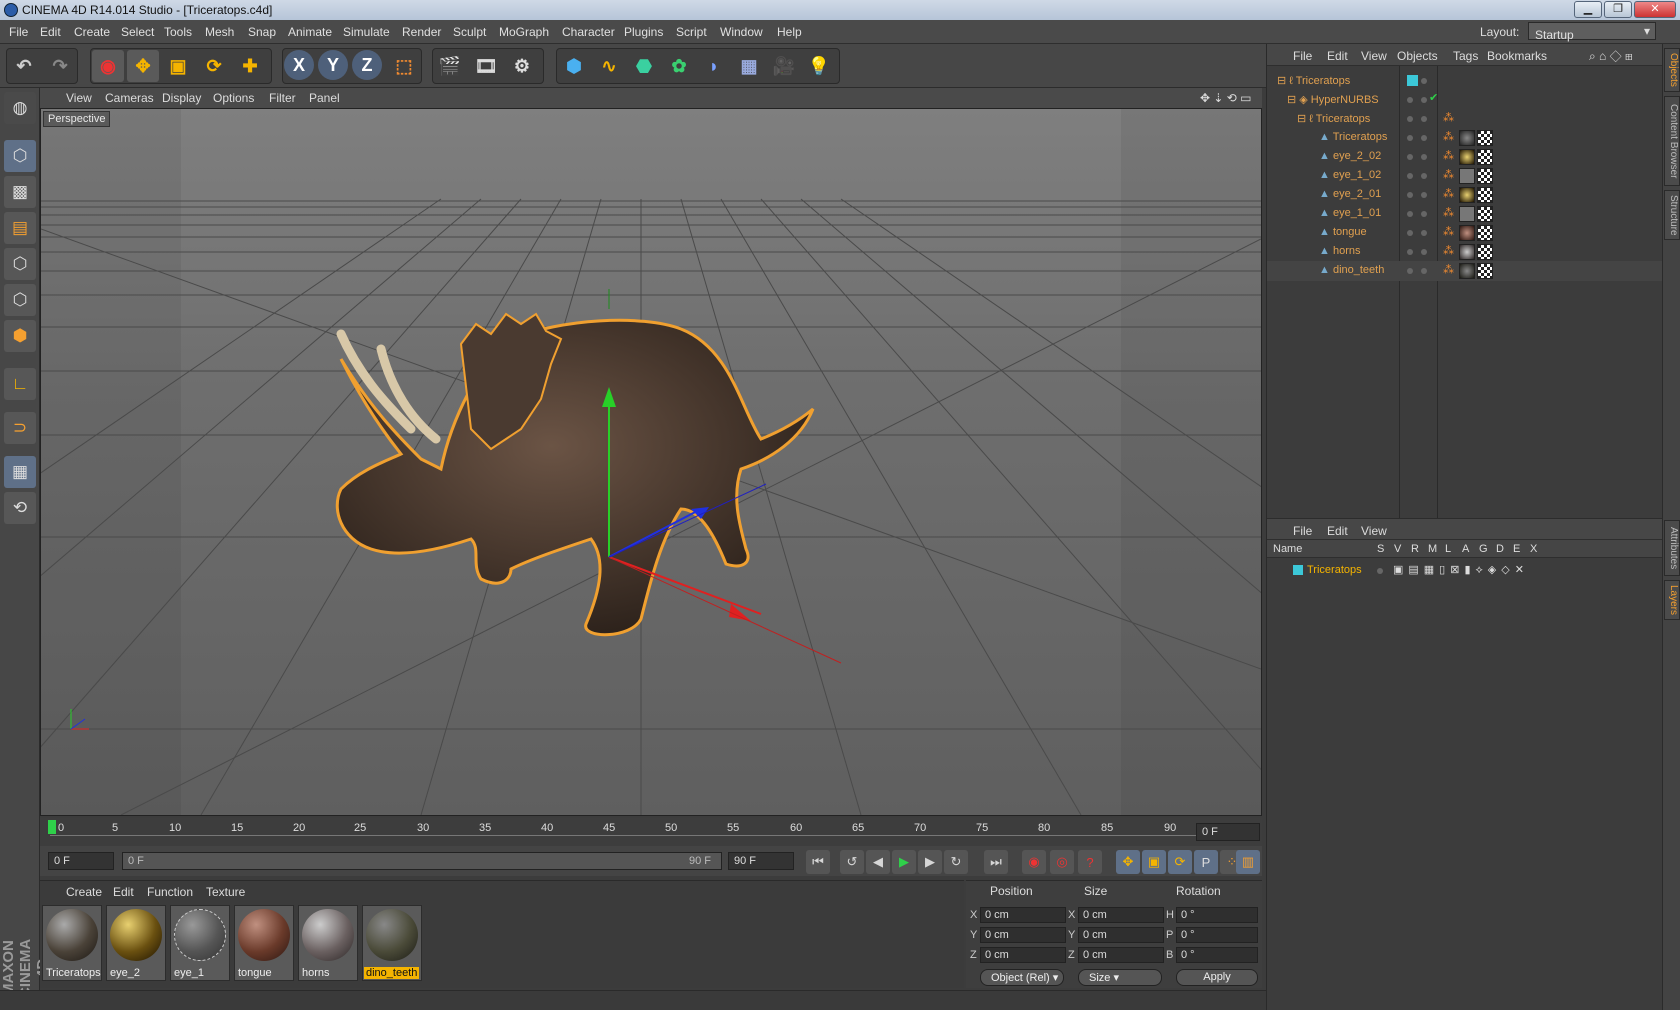 The image size is (1680, 1010). What do you see at coordinates (219, 32) in the screenshot?
I see `menu-mesh: Mesh` at bounding box center [219, 32].